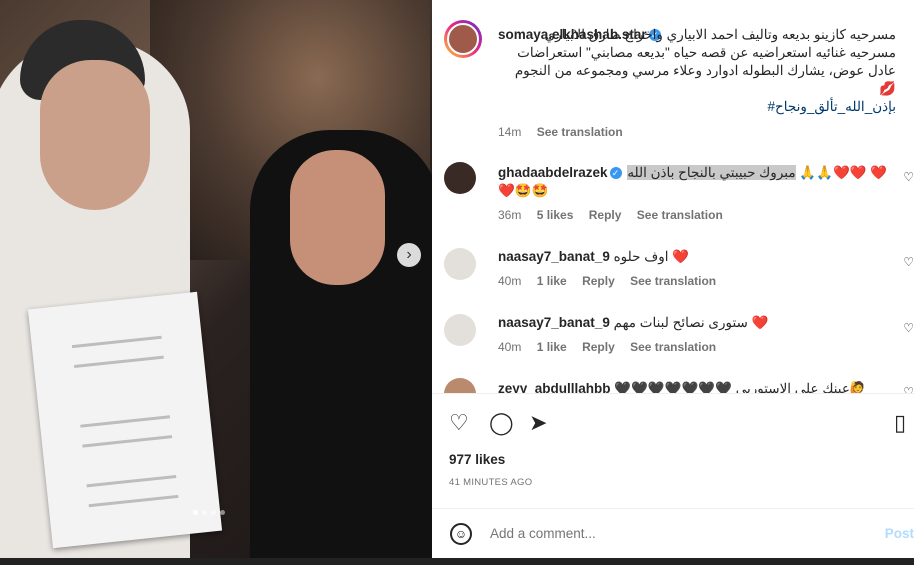  Describe the element at coordinates (477, 459) in the screenshot. I see `likes-count: 977 likes` at that location.